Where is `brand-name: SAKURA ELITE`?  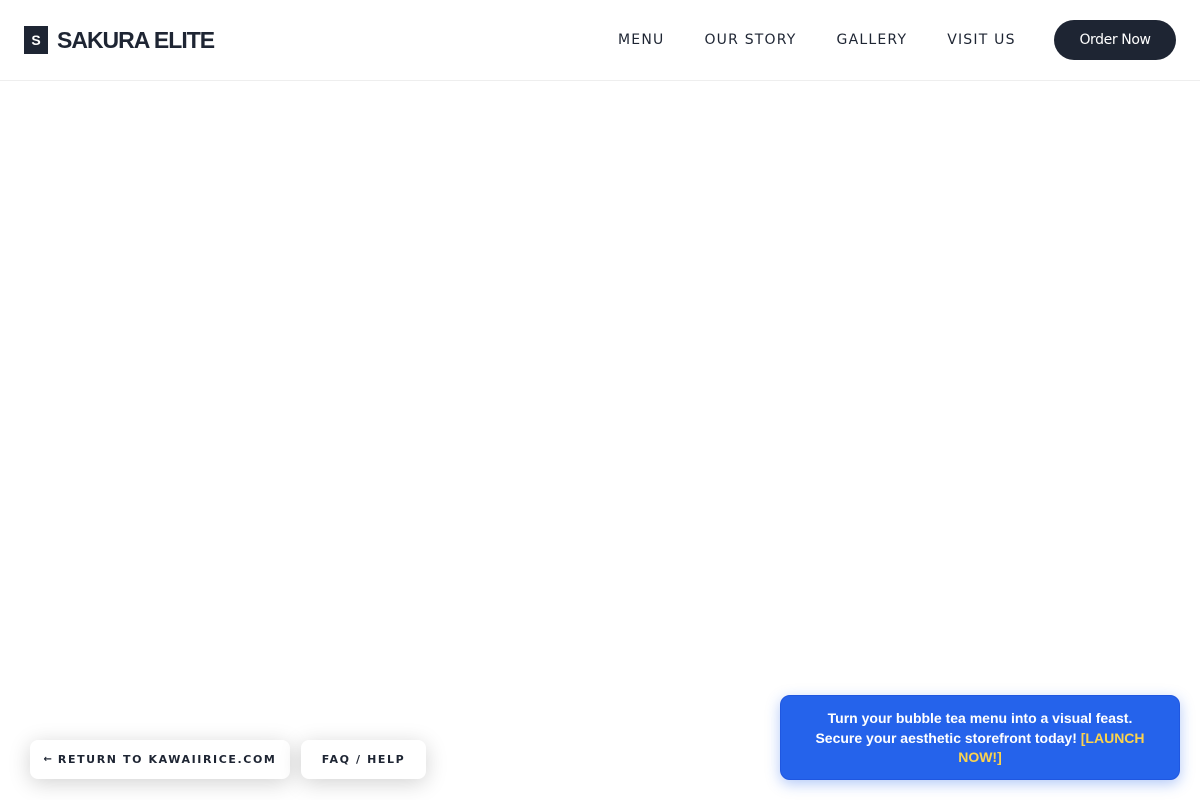
brand-name: SAKURA ELITE is located at coordinates (136, 40).